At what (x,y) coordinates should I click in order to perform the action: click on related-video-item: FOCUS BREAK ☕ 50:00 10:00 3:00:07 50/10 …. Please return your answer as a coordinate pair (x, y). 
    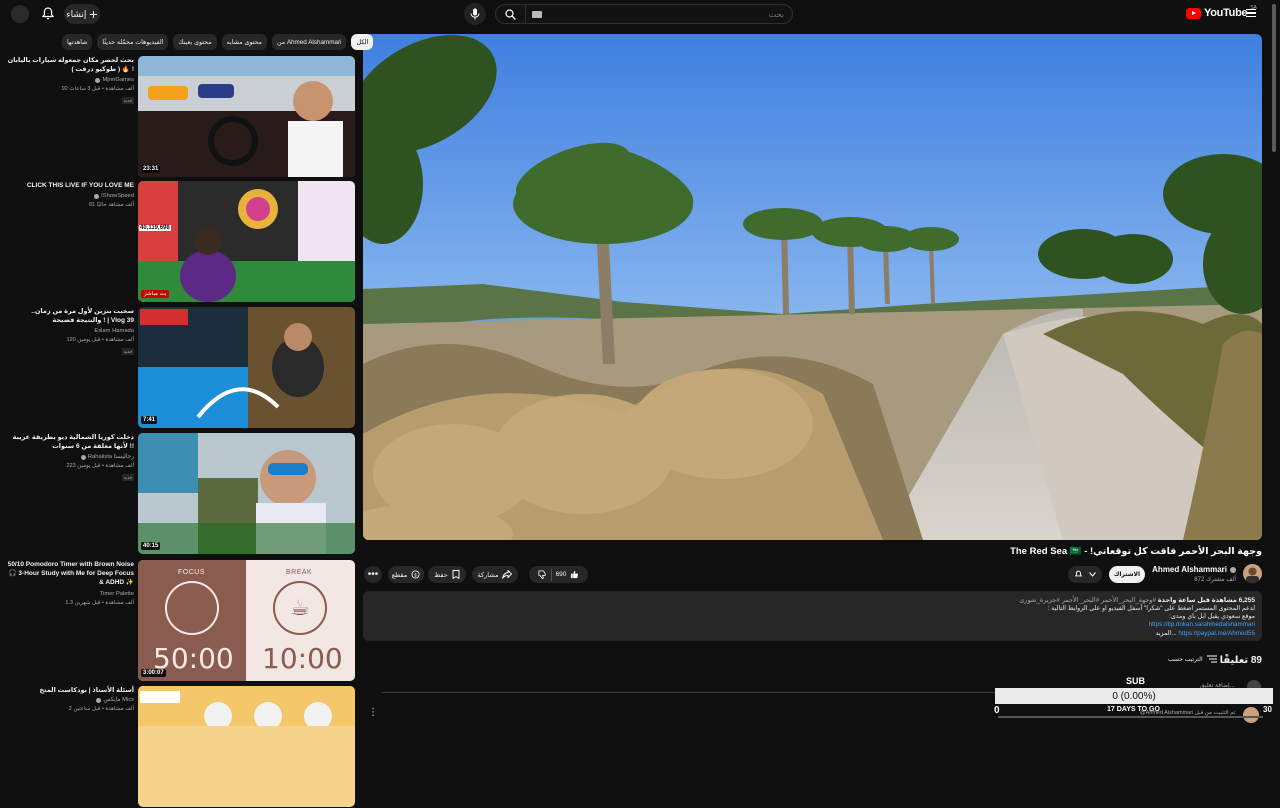
    Looking at the image, I should click on (178, 621).